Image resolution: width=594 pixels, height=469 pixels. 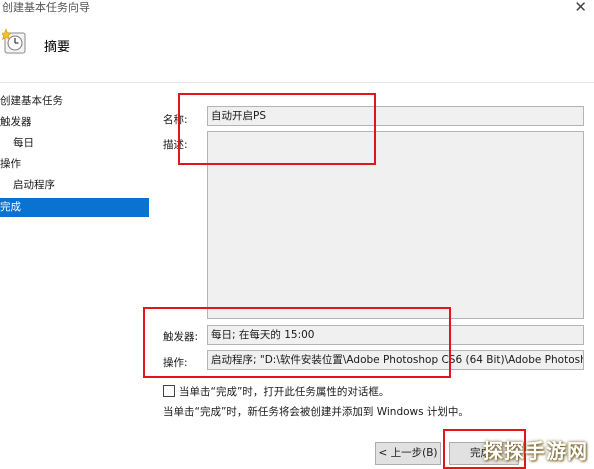 I want to click on description-label: 描述:, so click(x=175, y=145).